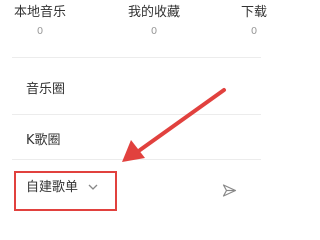 The height and width of the screenshot is (240, 320). Describe the element at coordinates (65, 191) in the screenshot. I see `highlight-box` at that location.